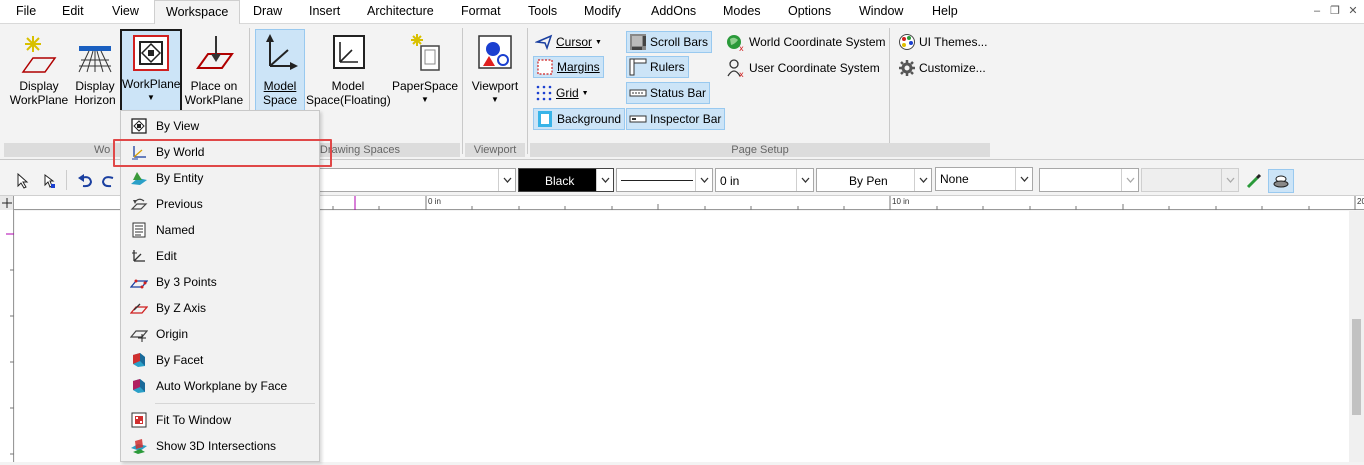 Image resolution: width=1364 pixels, height=465 pixels. I want to click on pen-value: By Pen, so click(868, 181).